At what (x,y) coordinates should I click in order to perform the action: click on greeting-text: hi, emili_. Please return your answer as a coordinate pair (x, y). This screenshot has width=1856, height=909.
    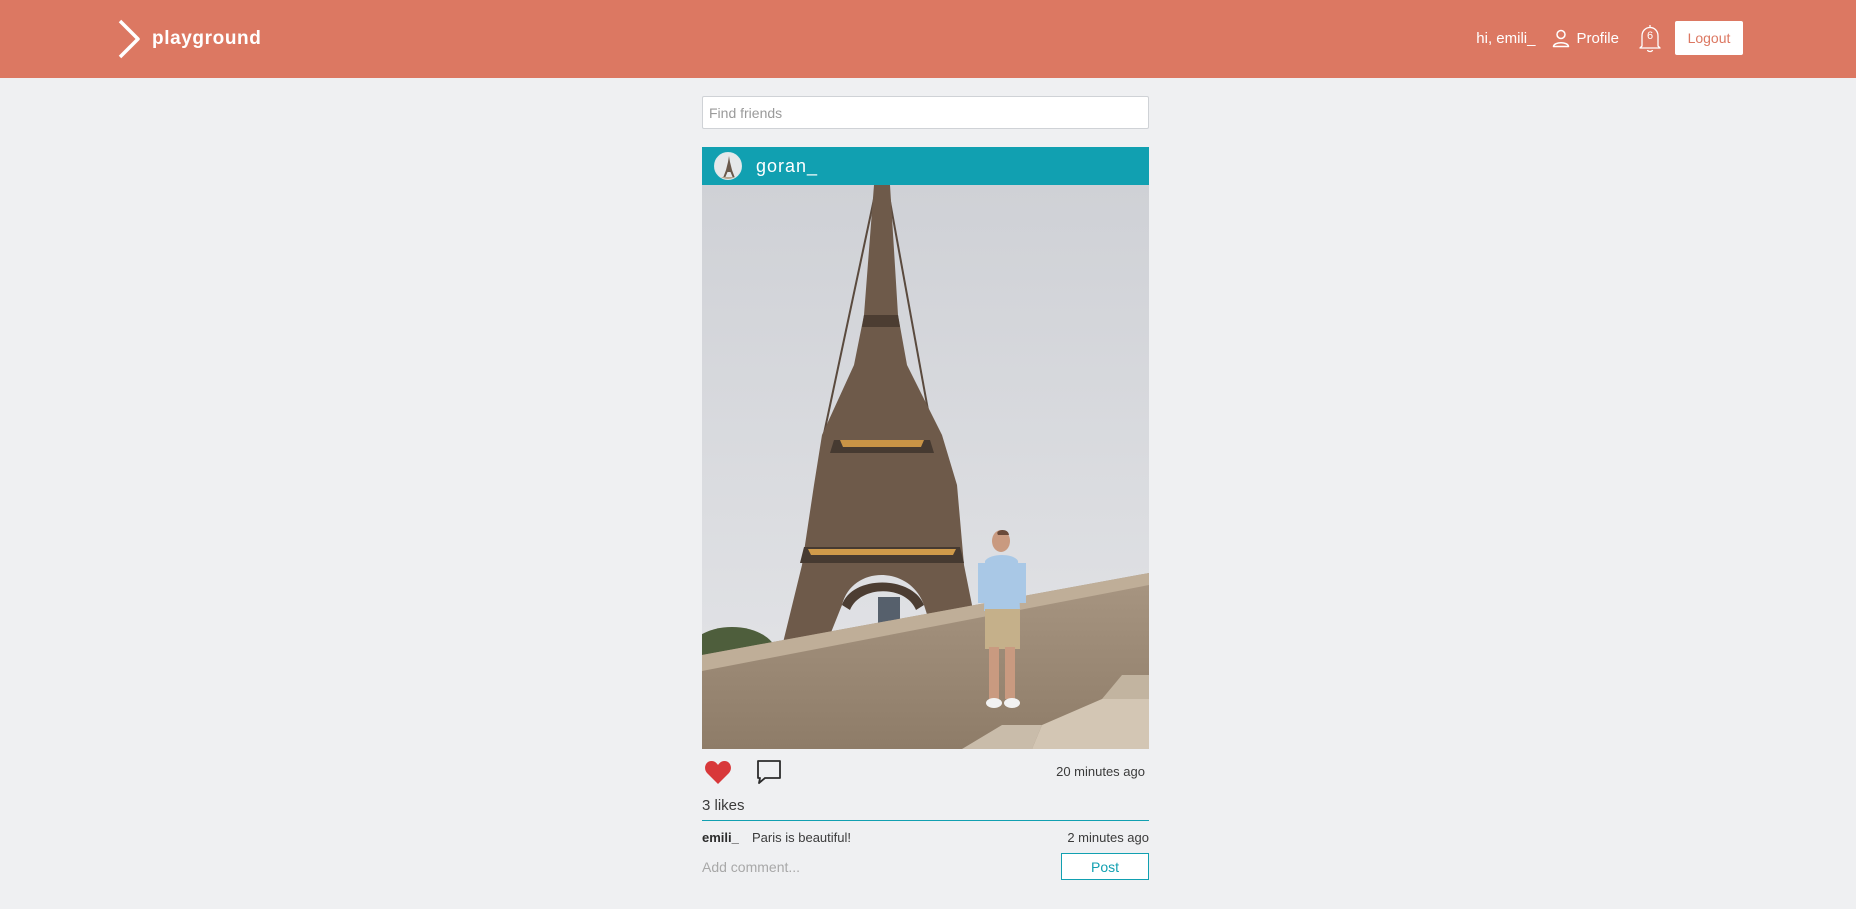
    Looking at the image, I should click on (1506, 38).